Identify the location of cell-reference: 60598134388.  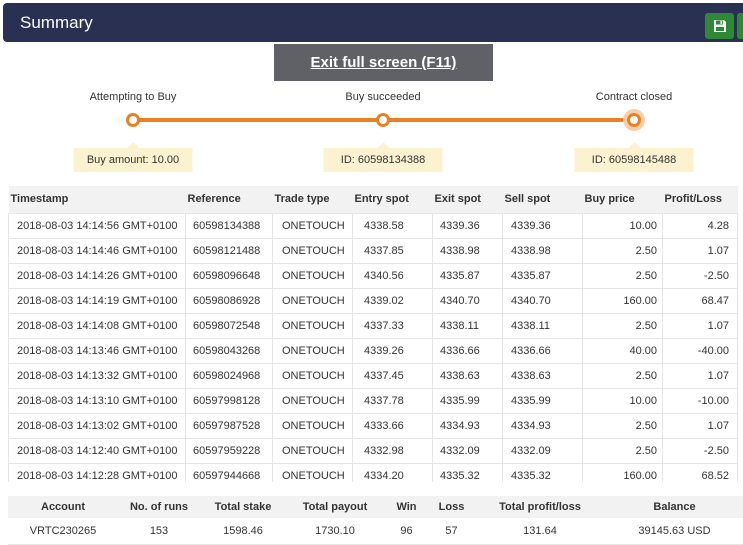
(229, 225).